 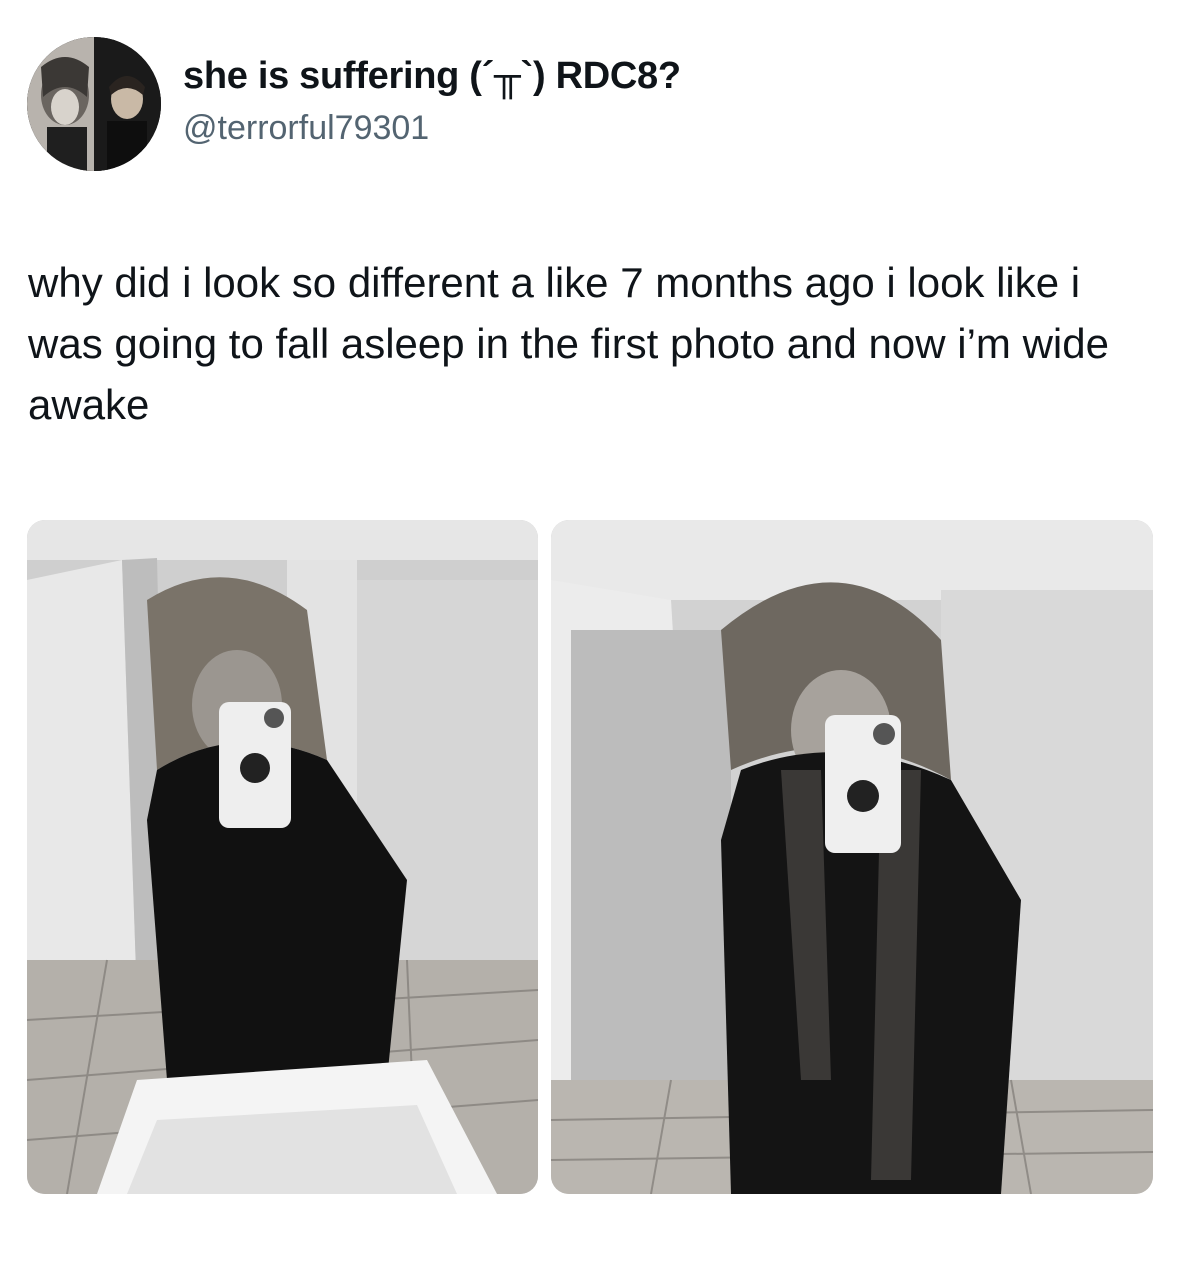 I want to click on avatar, so click(x=94, y=104).